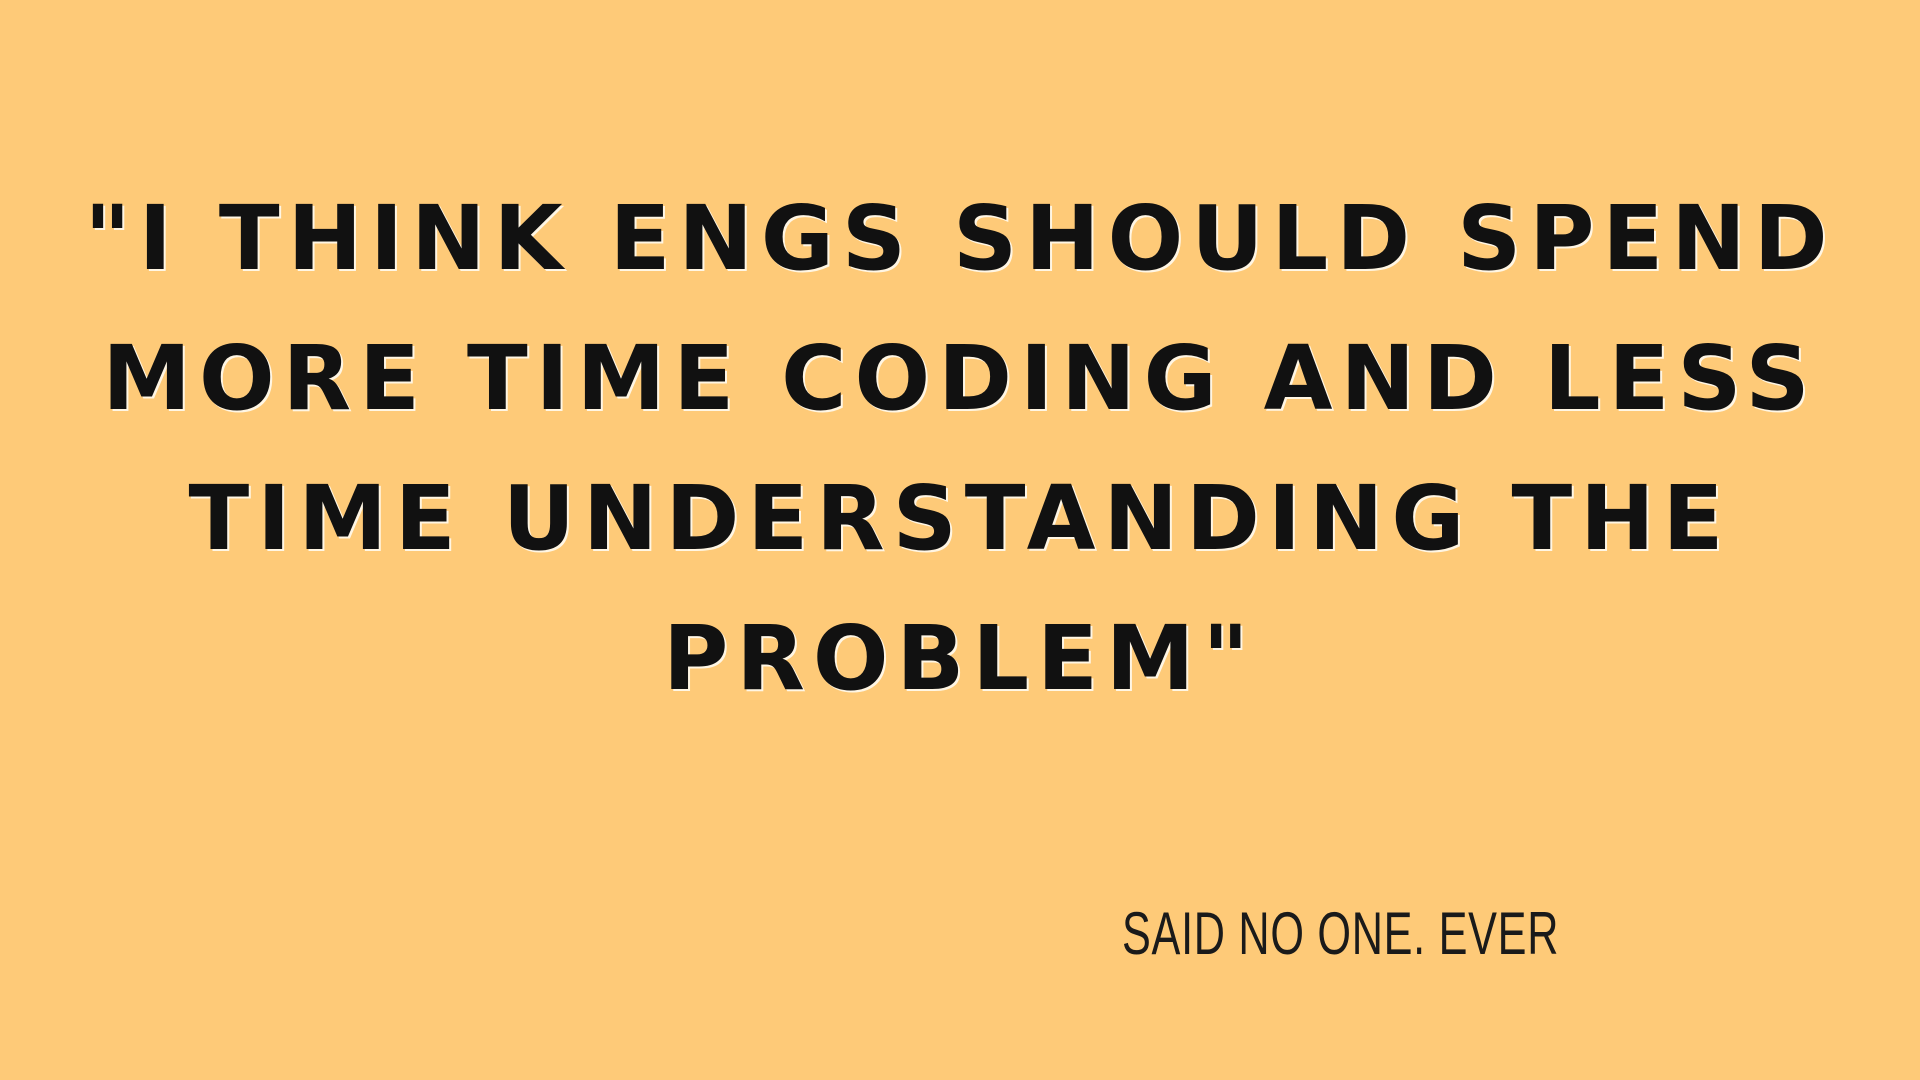 Image resolution: width=1920 pixels, height=1080 pixels. Describe the element at coordinates (960, 238) in the screenshot. I see `quote-line-1: "I THINK ENGS SHOULD SPEND` at that location.